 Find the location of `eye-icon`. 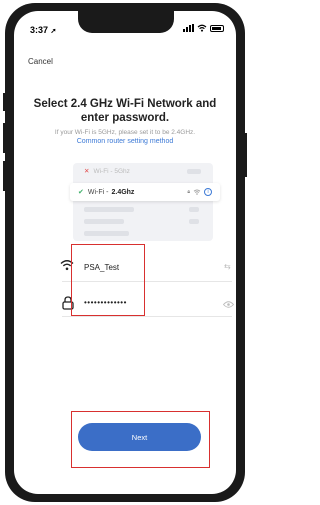

eye-icon is located at coordinates (228, 304).